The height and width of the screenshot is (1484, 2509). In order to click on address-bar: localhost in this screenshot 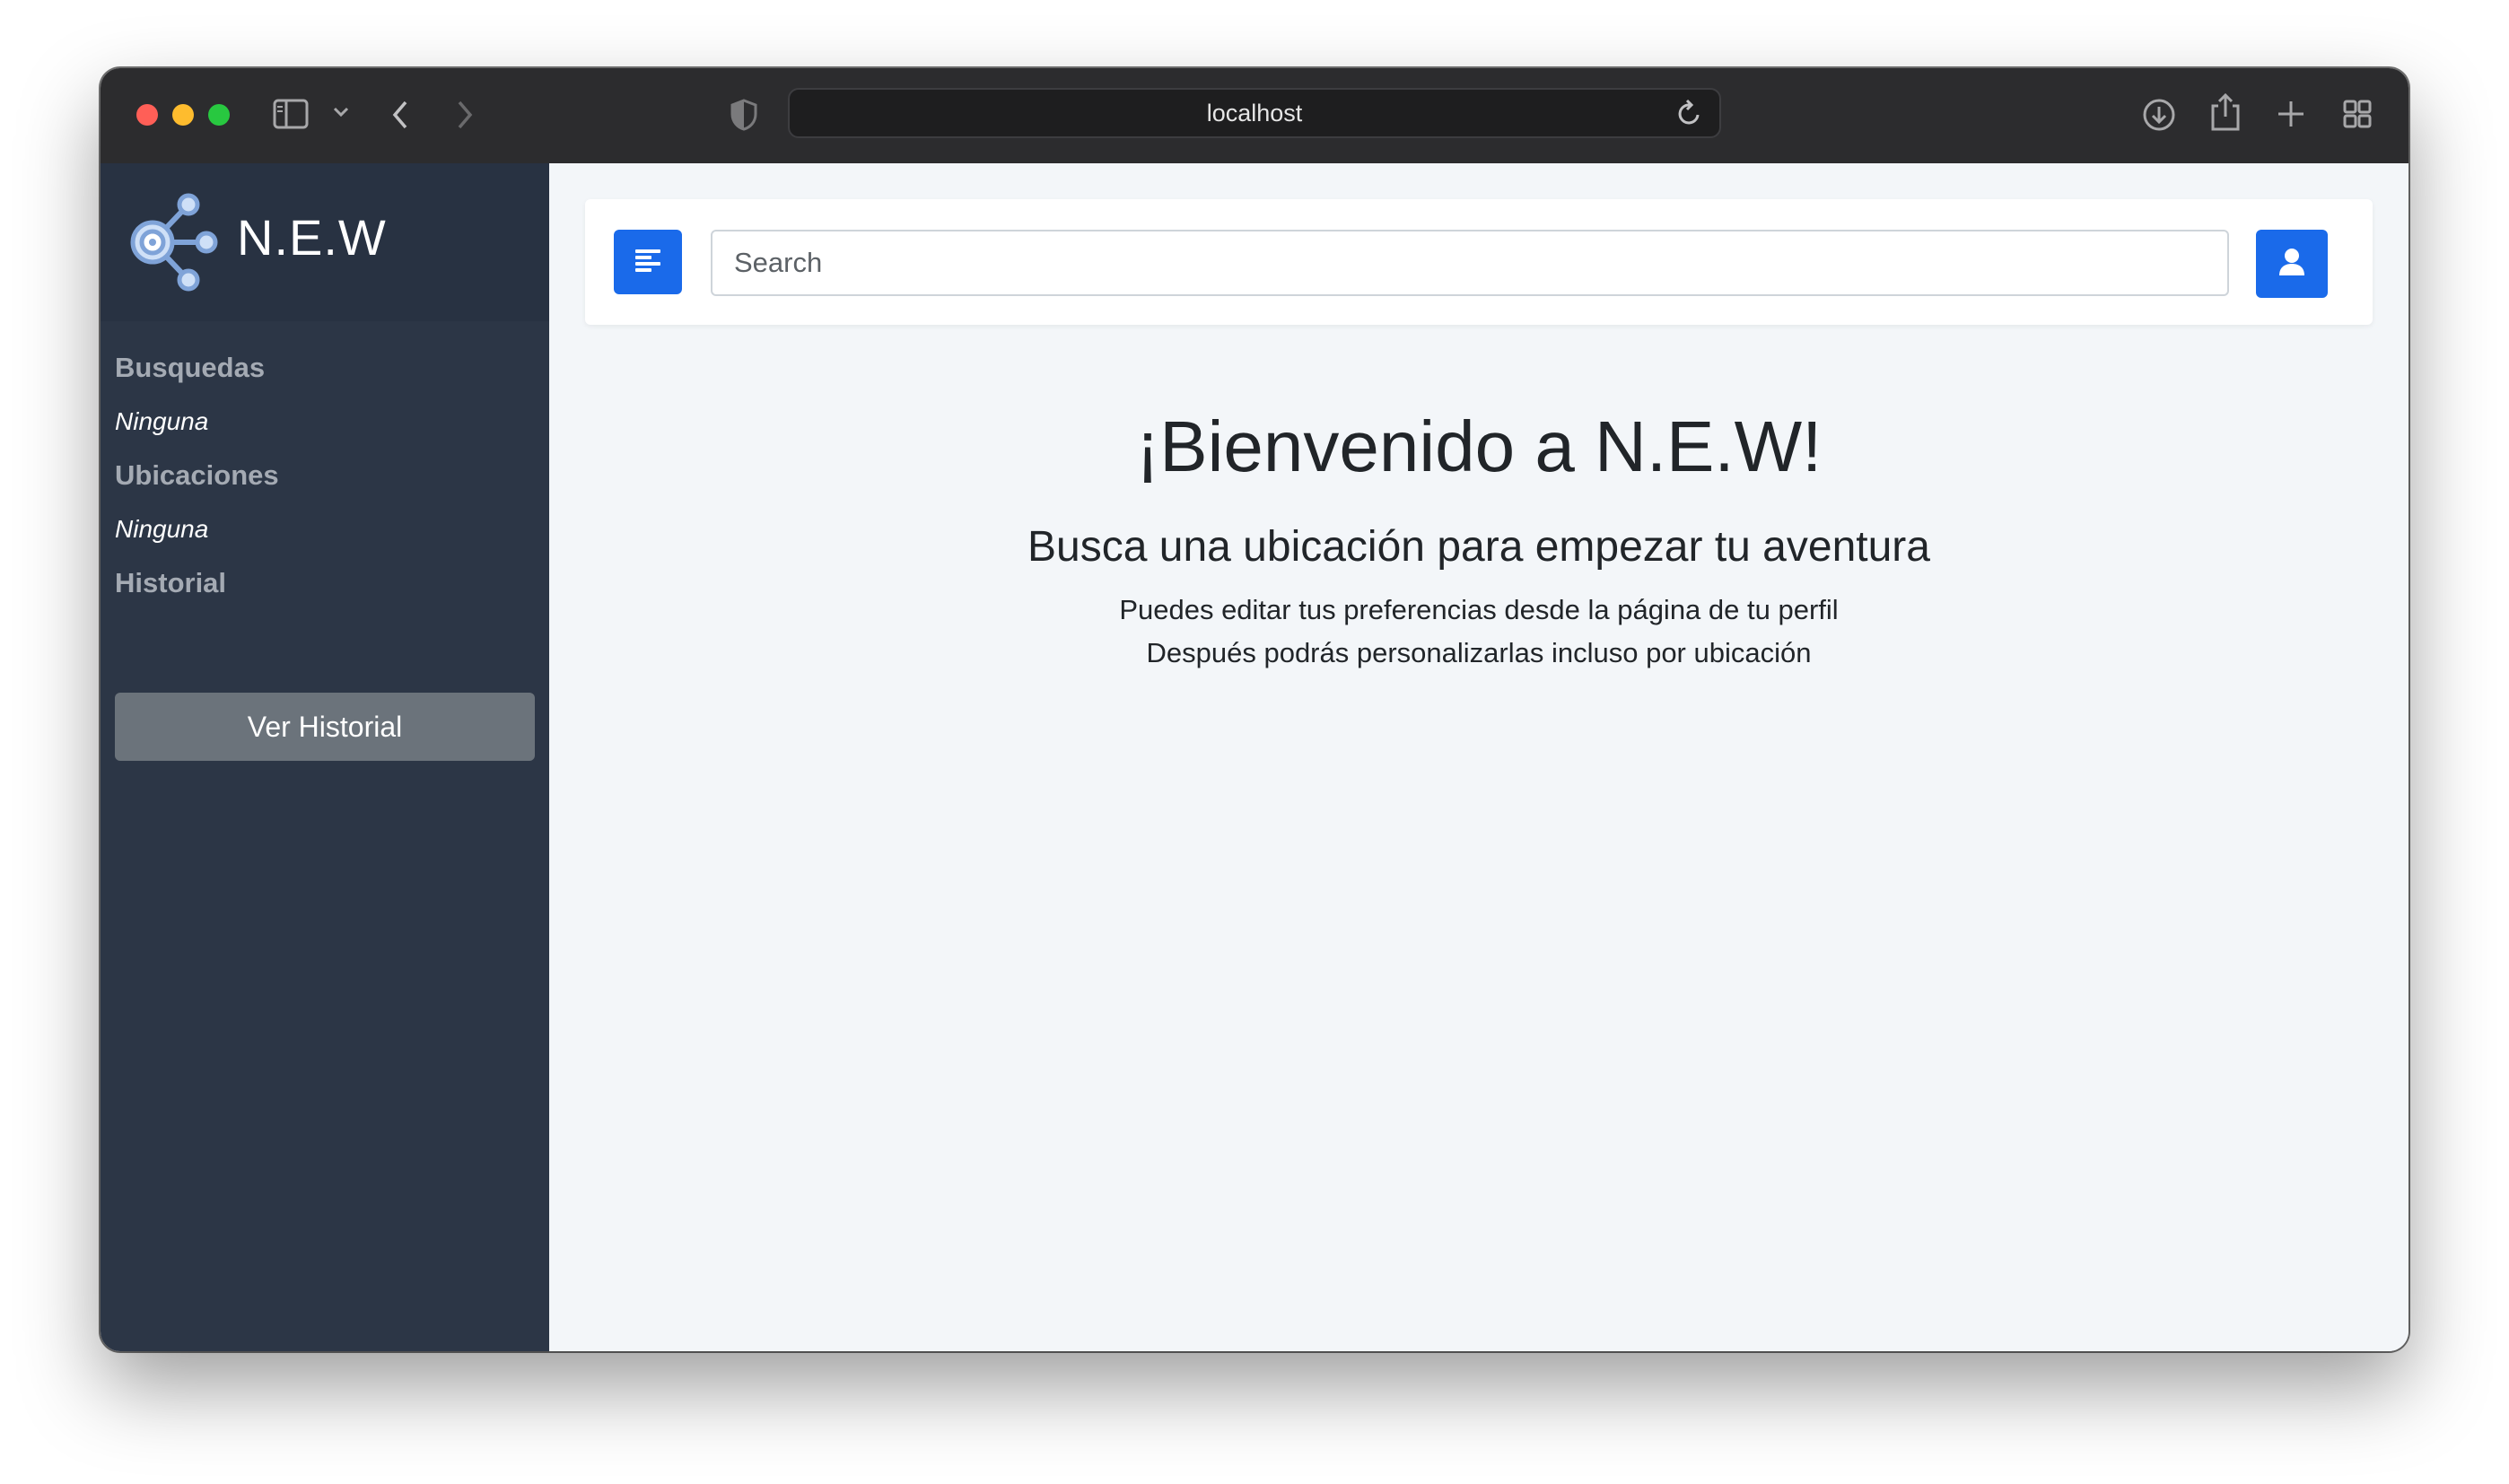, I will do `click(1254, 113)`.